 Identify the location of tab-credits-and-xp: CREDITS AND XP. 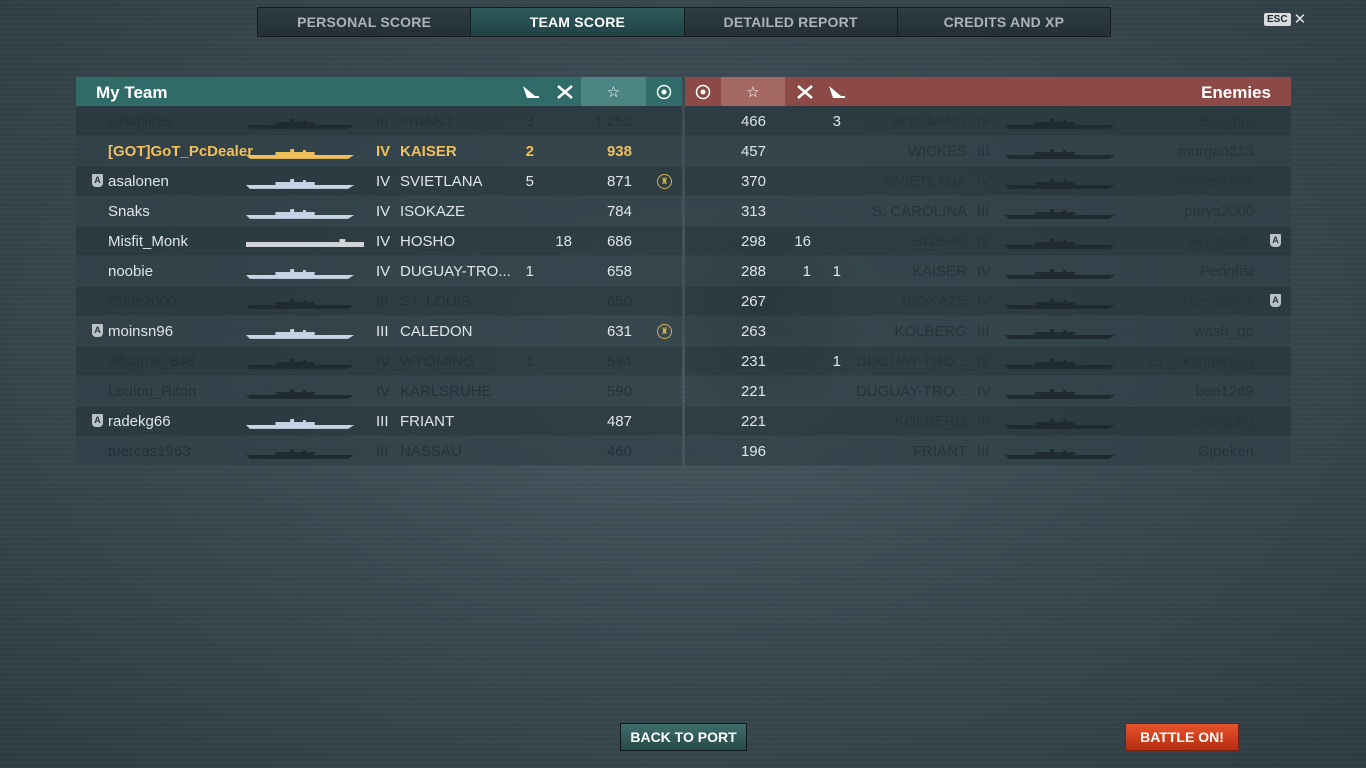
(1003, 22).